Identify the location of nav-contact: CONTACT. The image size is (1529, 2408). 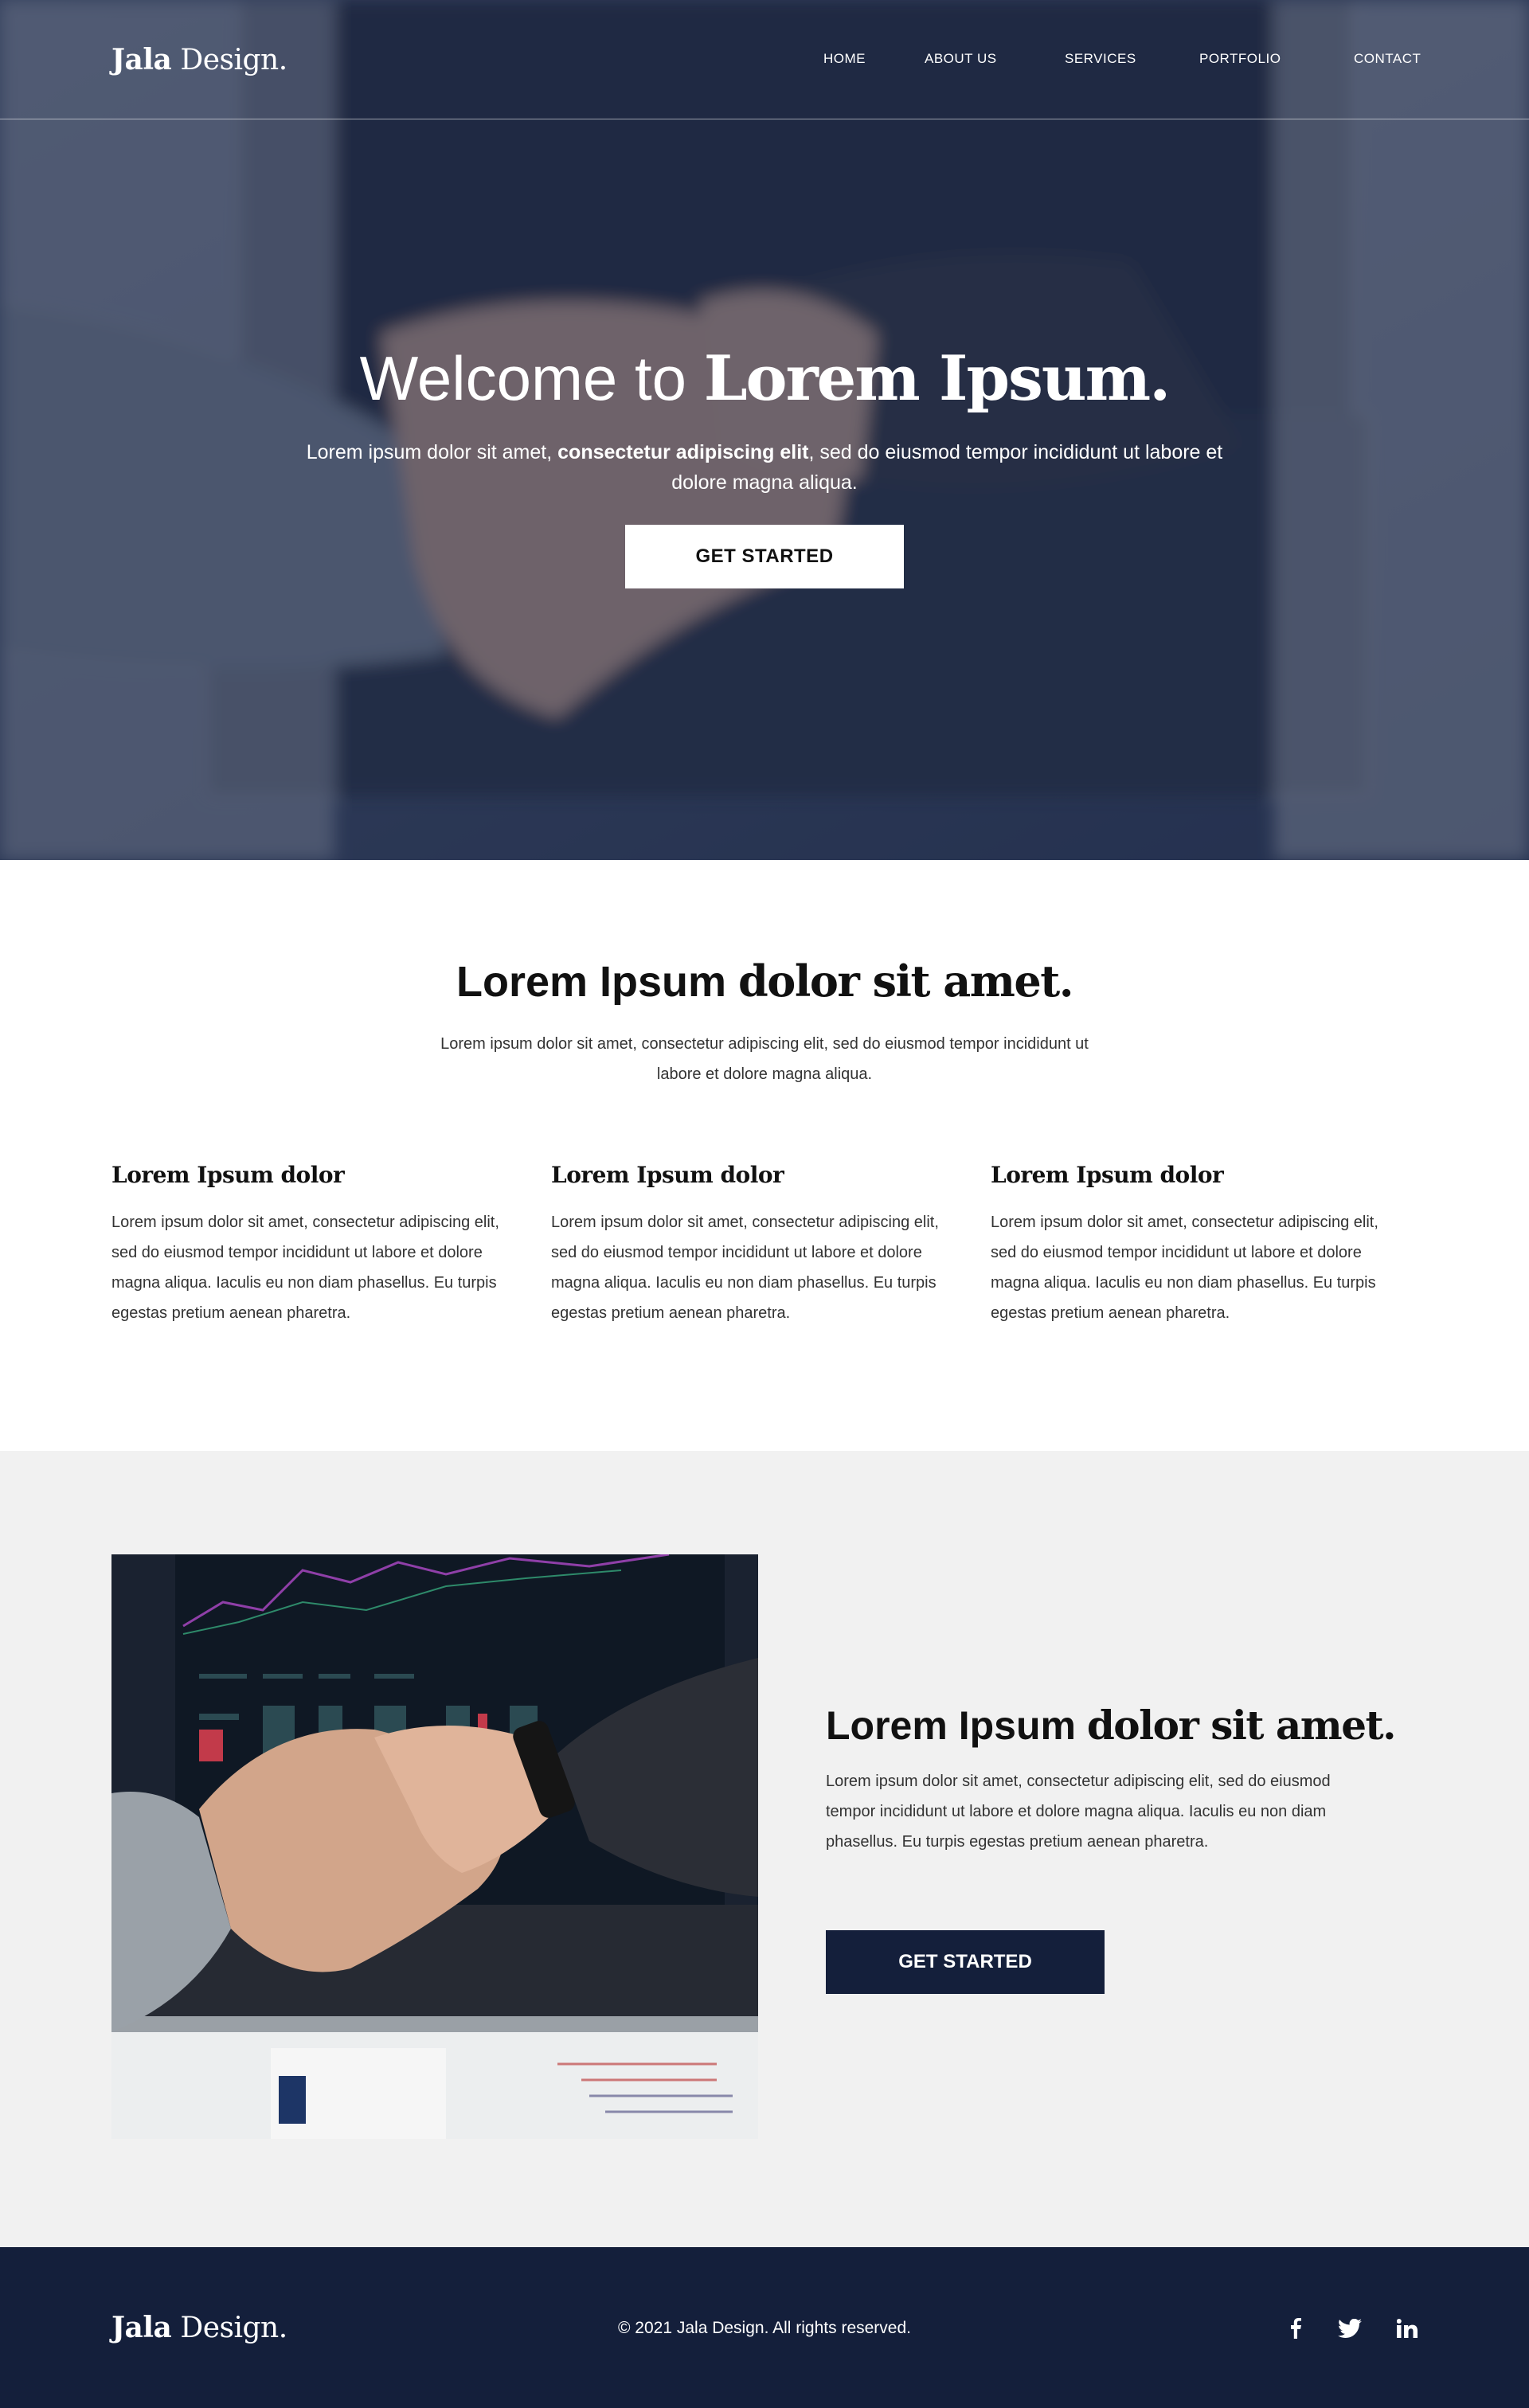
(1387, 58).